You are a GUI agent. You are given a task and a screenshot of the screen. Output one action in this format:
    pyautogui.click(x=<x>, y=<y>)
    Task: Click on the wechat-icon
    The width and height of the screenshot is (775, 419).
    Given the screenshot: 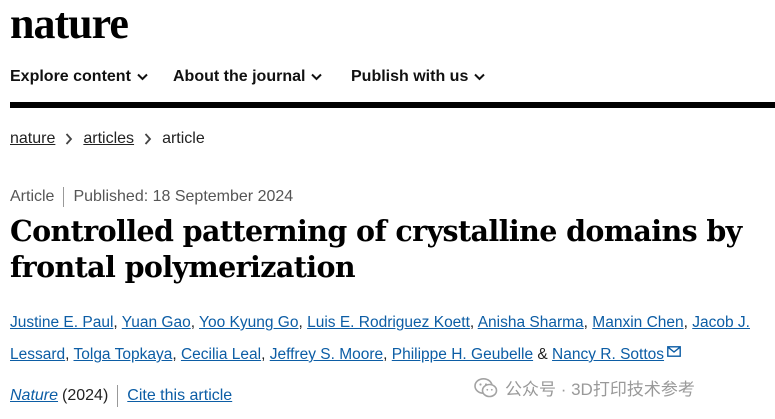 What is the action you would take?
    pyautogui.click(x=486, y=387)
    